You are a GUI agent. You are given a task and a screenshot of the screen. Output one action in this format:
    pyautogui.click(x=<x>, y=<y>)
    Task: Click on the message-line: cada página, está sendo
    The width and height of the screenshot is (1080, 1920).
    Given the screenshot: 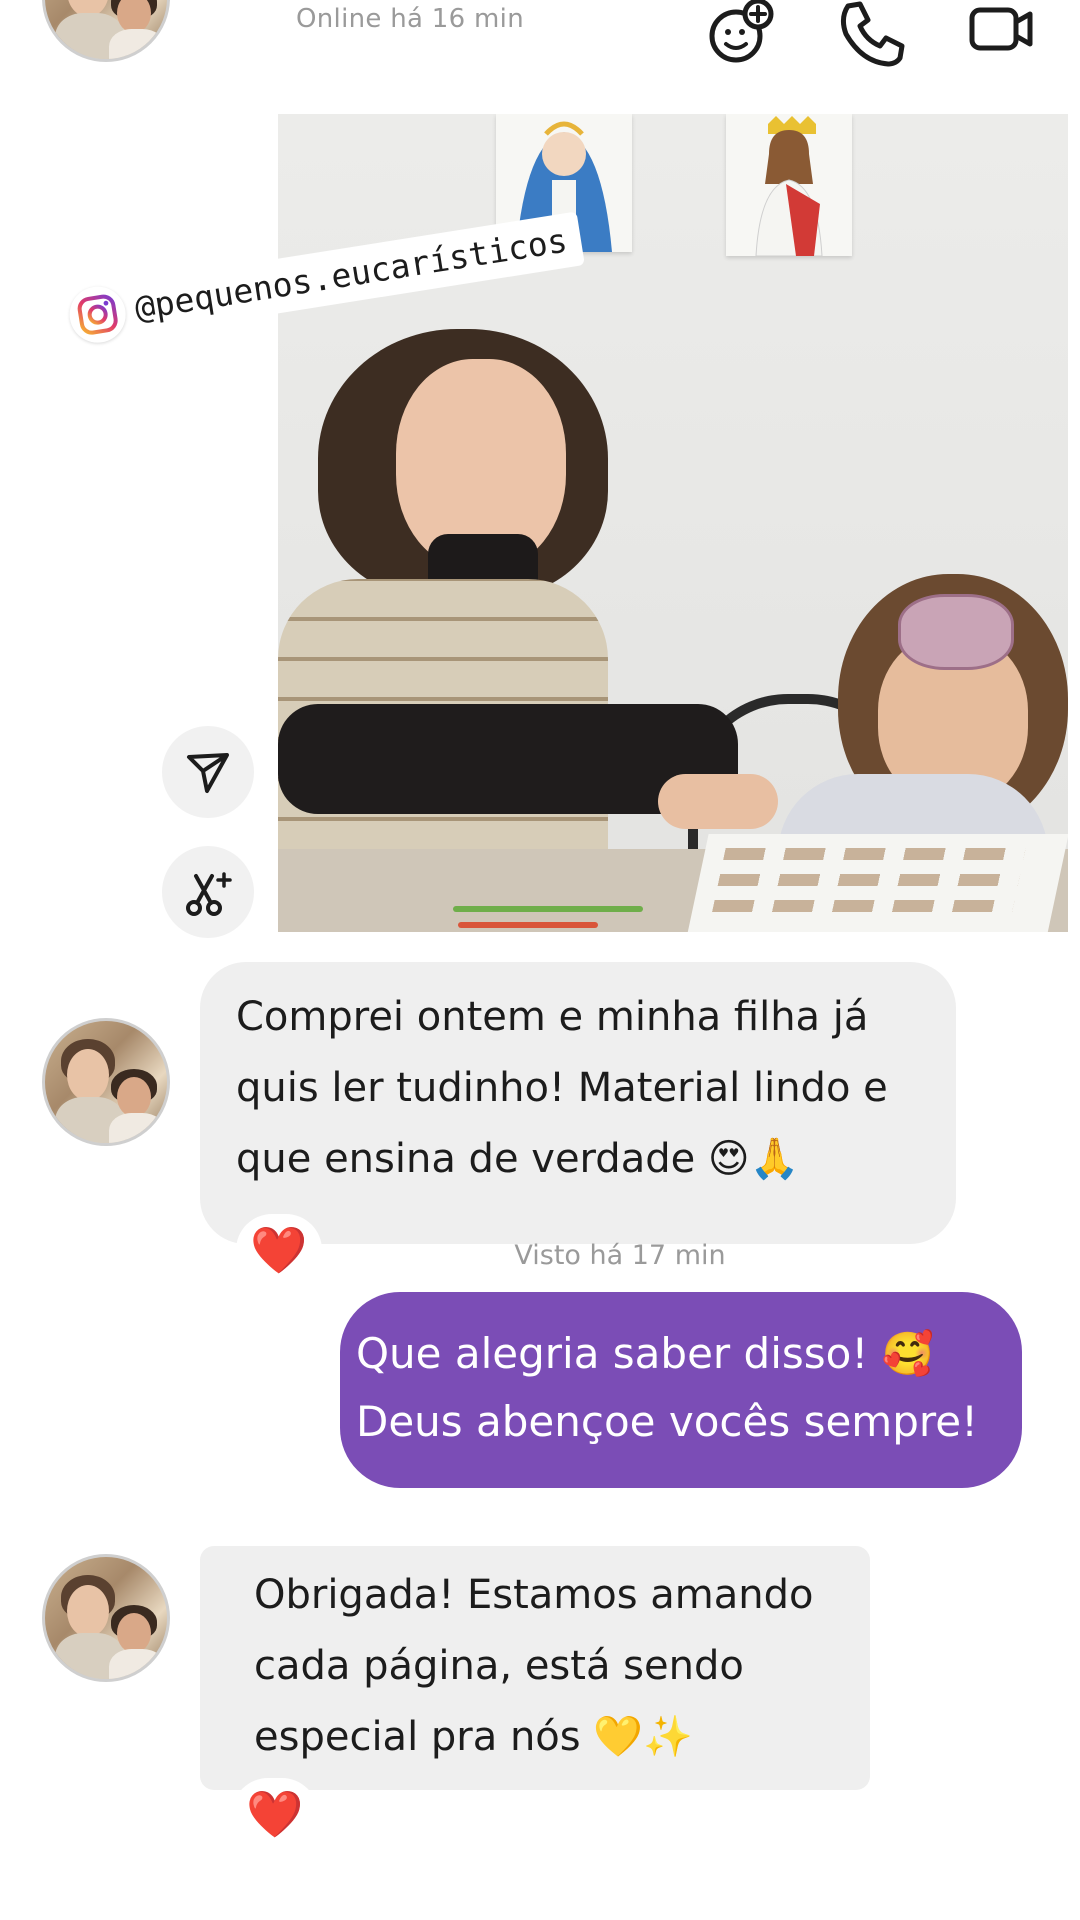 What is the action you would take?
    pyautogui.click(x=499, y=1666)
    